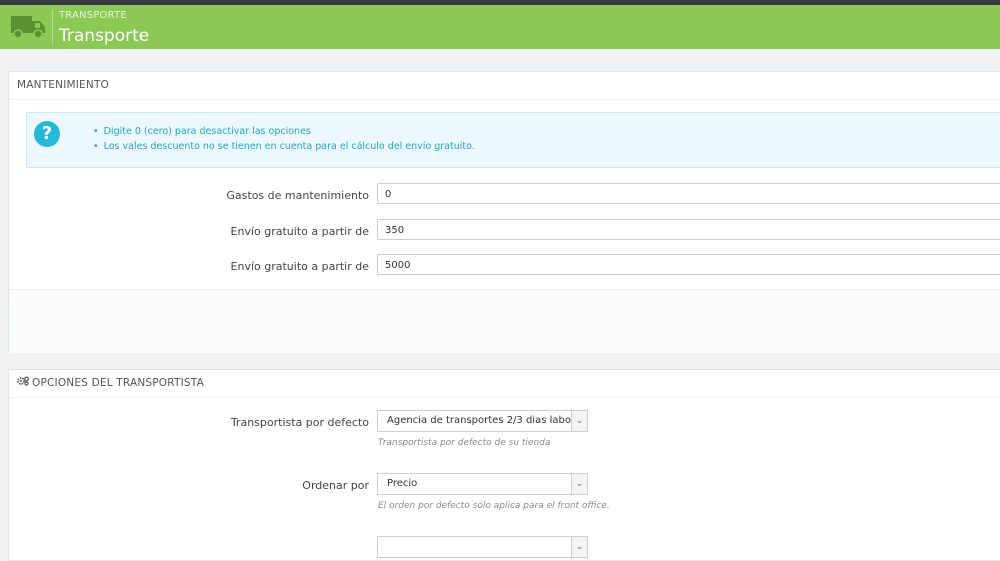 The image size is (1000, 561). I want to click on cogs-icon, so click(23, 383).